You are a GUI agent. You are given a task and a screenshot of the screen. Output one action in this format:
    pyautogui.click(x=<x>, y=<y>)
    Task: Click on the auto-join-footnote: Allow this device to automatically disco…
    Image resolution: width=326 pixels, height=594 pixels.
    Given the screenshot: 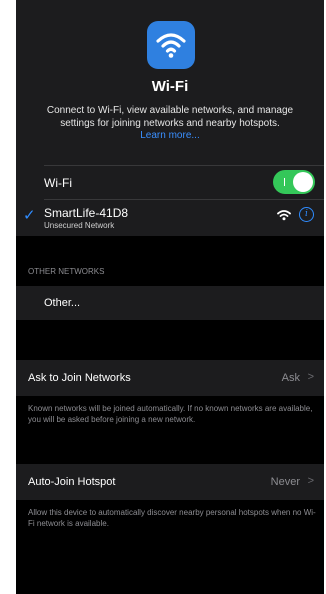 What is the action you would take?
    pyautogui.click(x=172, y=518)
    